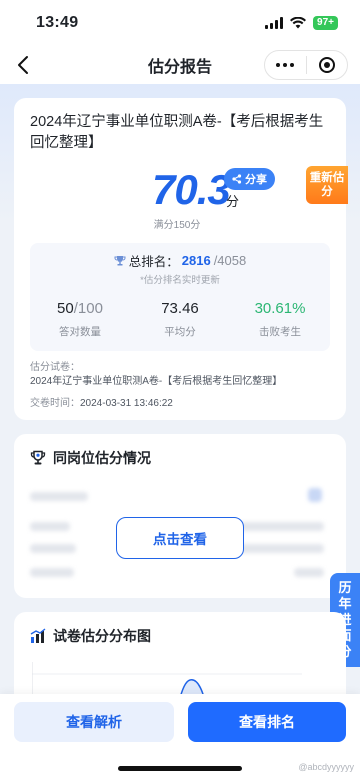 This screenshot has width=360, height=779. What do you see at coordinates (57, 22) in the screenshot?
I see `status-time: 13:49` at bounding box center [57, 22].